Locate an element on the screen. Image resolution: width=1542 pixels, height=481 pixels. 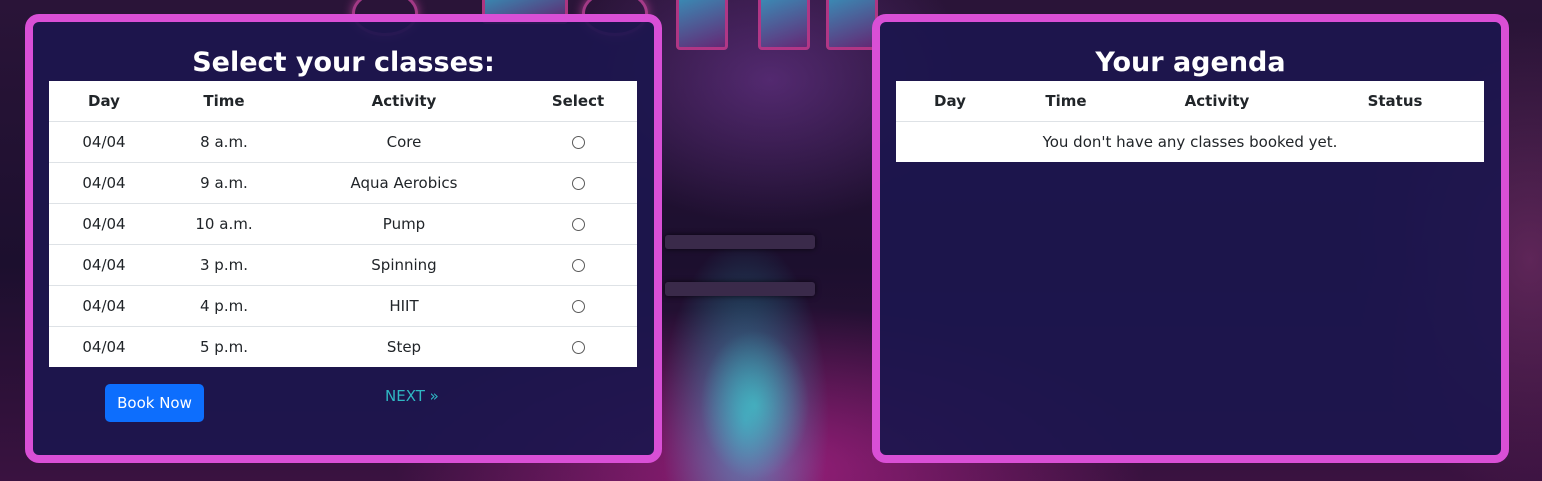
class-activity: Spinning is located at coordinates (404, 265).